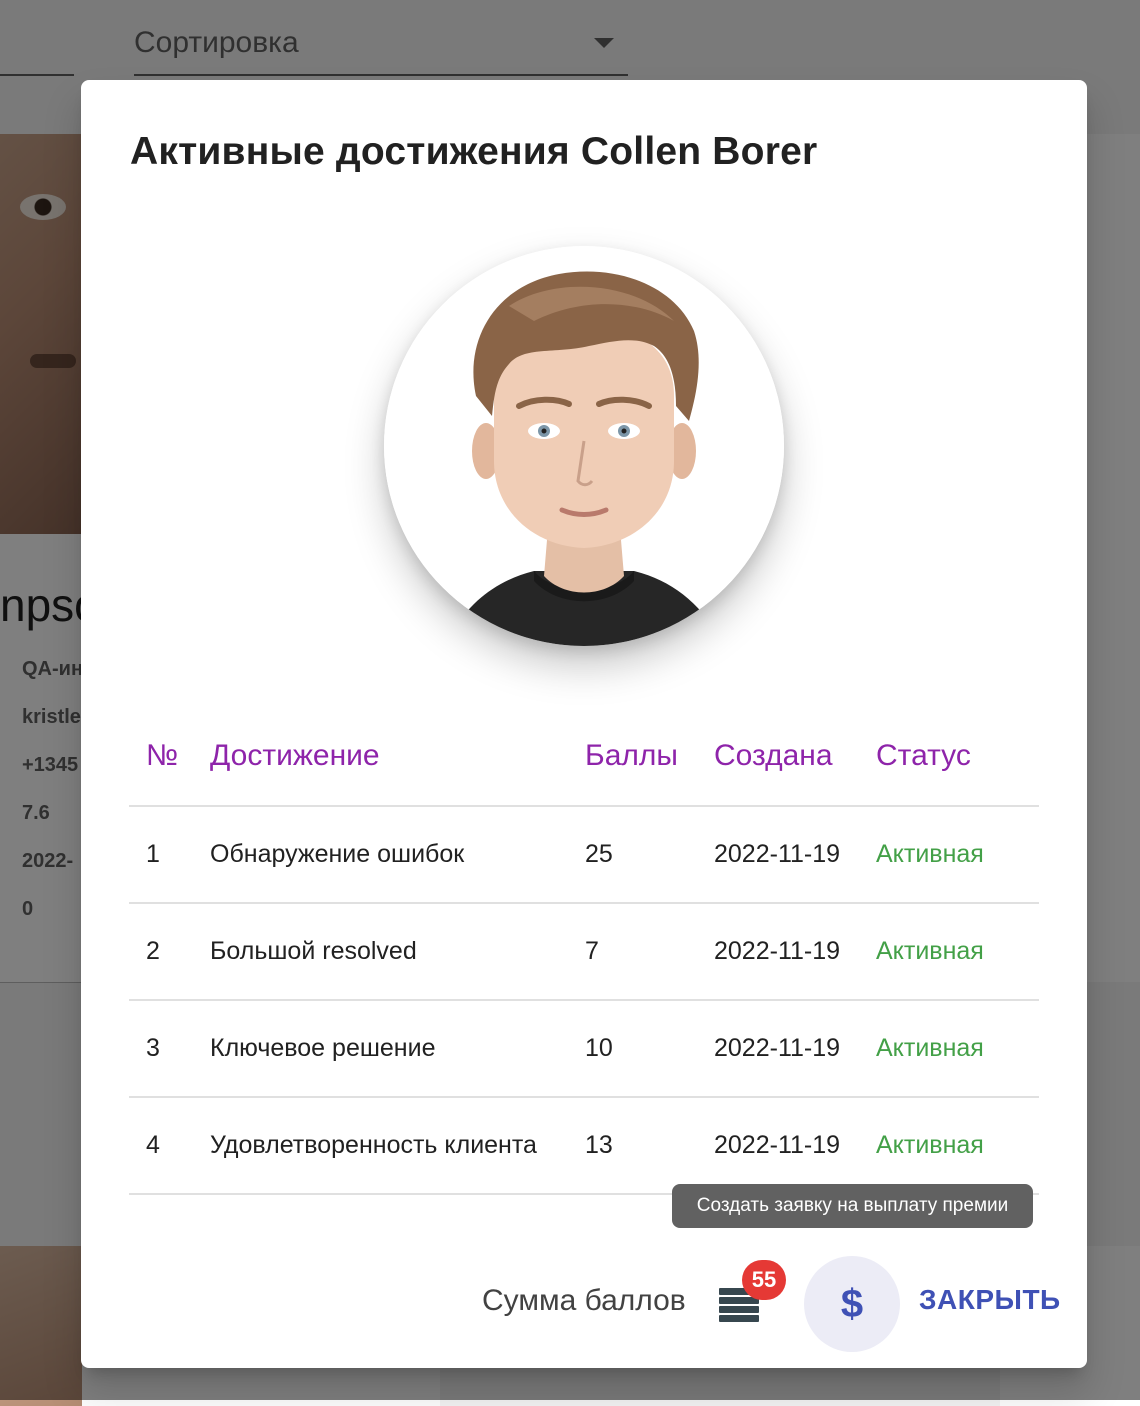  Describe the element at coordinates (169, 1049) in the screenshot. I see `cell-number: 3` at that location.